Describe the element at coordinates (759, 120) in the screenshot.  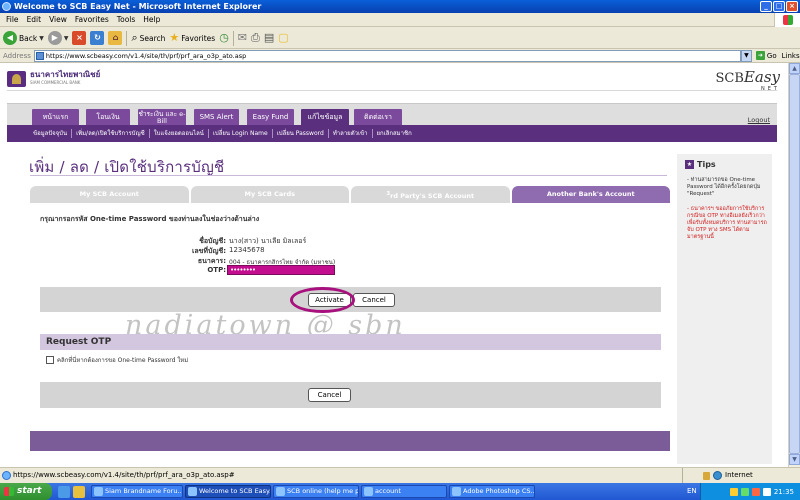
I see `logout-link: Logout` at that location.